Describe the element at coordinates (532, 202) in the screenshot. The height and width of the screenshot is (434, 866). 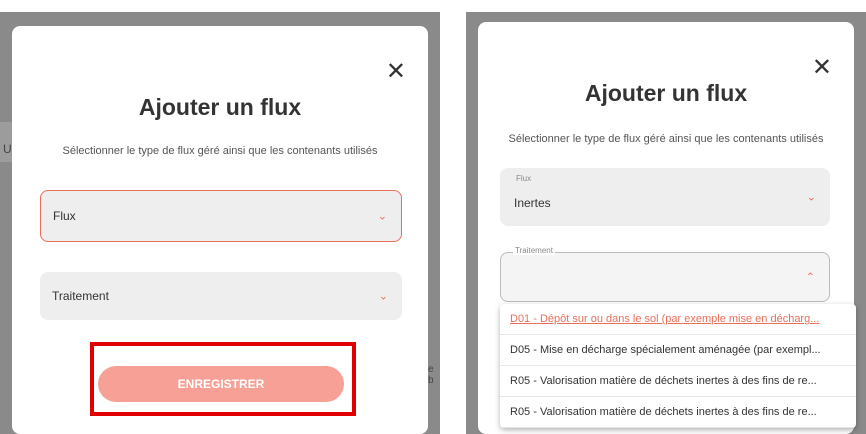
I see `flux-select-value: Inertes` at that location.